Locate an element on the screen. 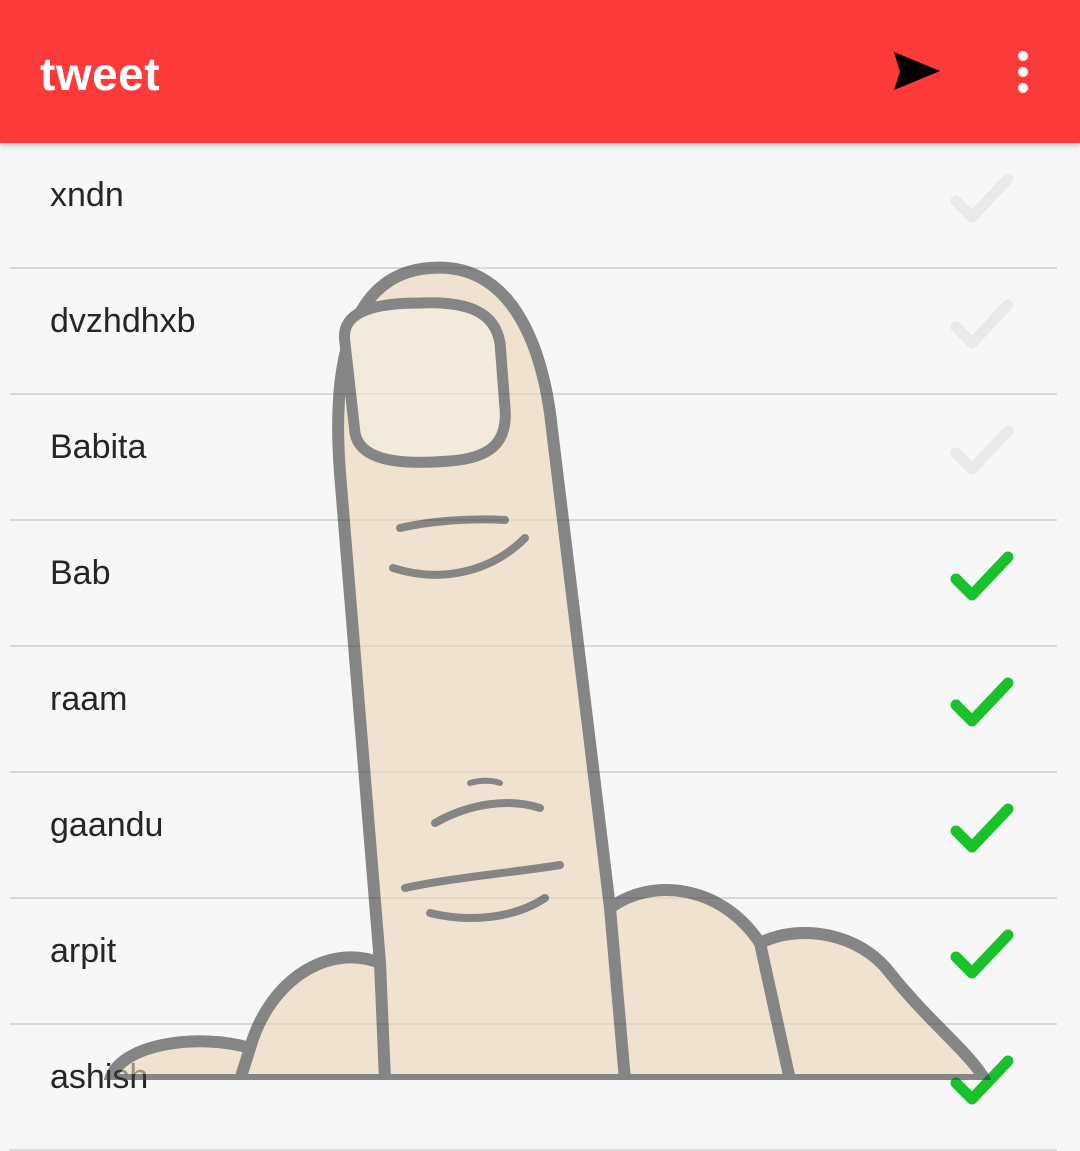 Image resolution: width=1080 pixels, height=1151 pixels. send-icon is located at coordinates (917, 71).